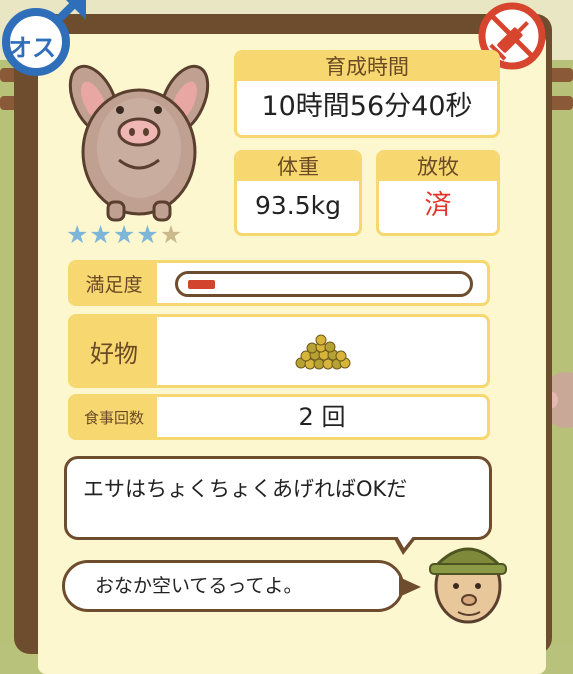 The height and width of the screenshot is (674, 573). I want to click on weight-label: 体重, so click(298, 167).